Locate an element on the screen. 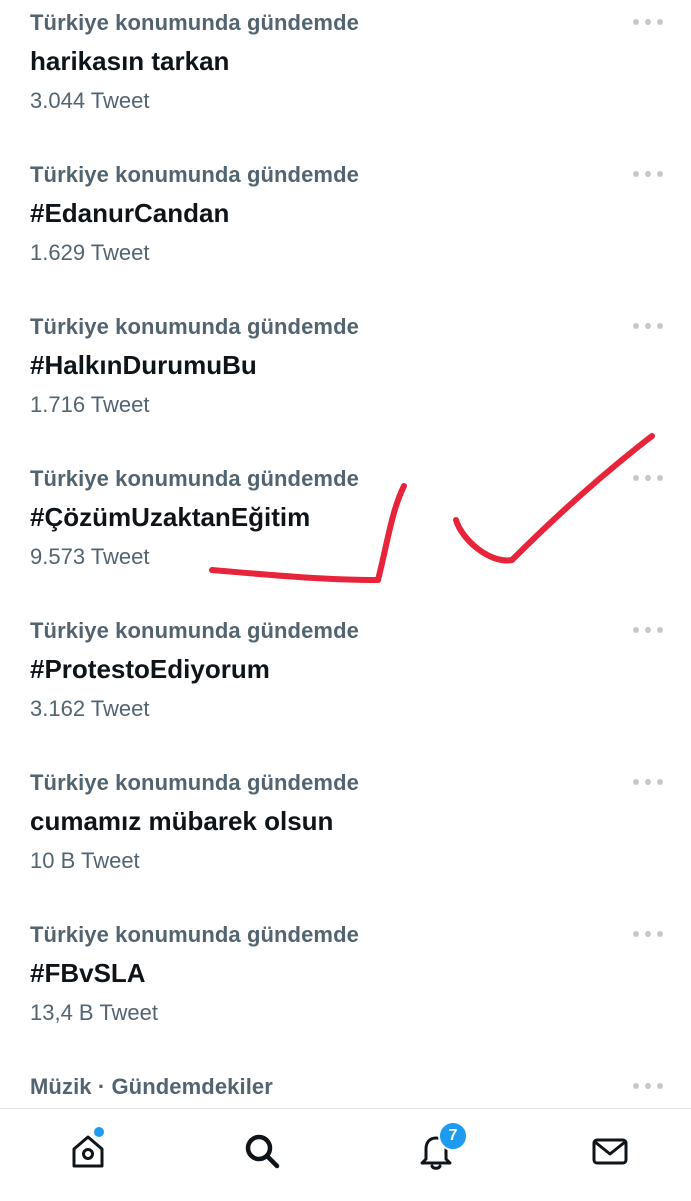 The height and width of the screenshot is (1201, 691). mail-icon is located at coordinates (610, 1151).